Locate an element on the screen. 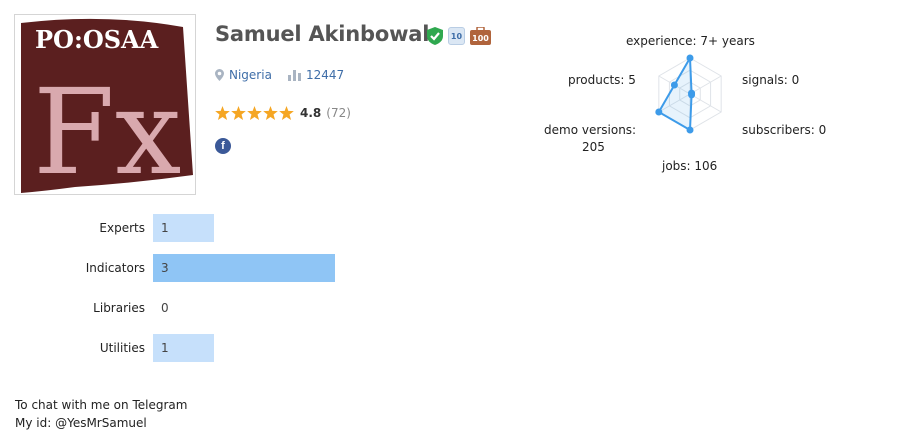  avatar: PO:OSAA Fx is located at coordinates (105, 104).